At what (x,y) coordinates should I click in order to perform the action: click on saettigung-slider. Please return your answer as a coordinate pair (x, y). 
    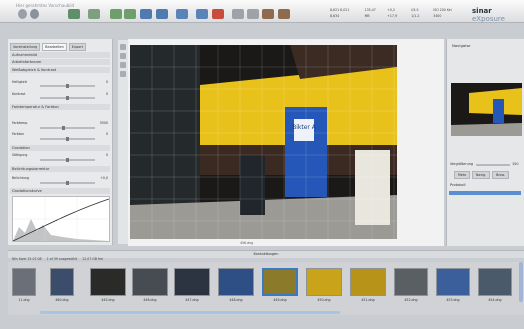
    Looking at the image, I should click on (67, 160).